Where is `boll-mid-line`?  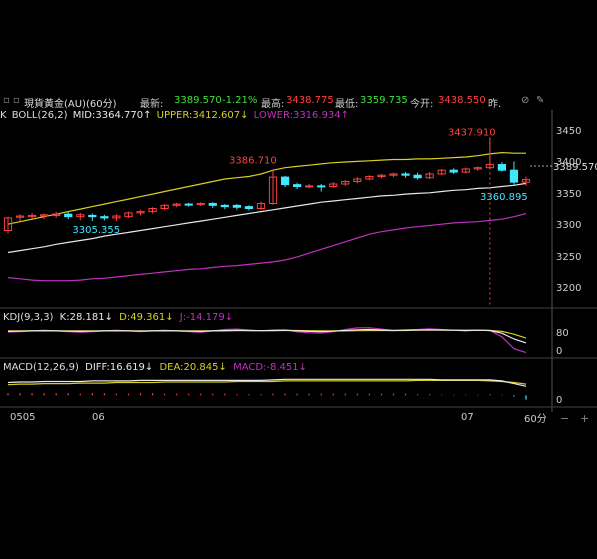
boll-mid-line is located at coordinates (267, 218).